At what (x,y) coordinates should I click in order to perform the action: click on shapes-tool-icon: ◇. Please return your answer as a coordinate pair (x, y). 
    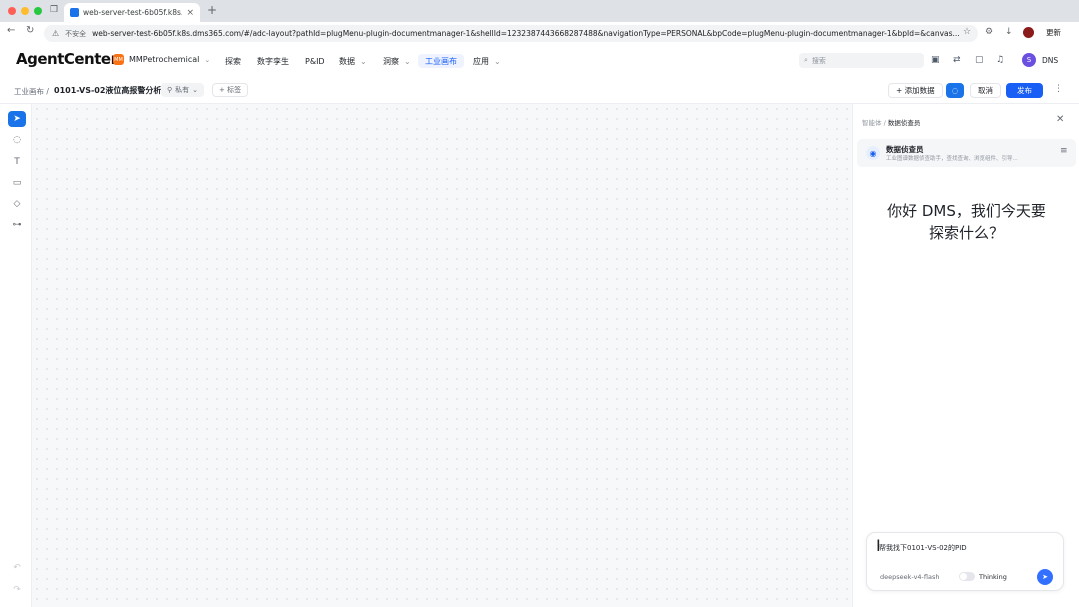
    Looking at the image, I should click on (17, 204).